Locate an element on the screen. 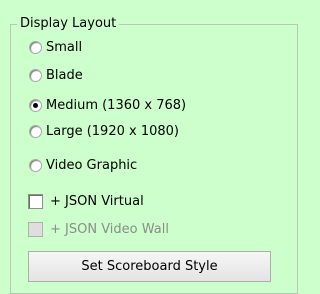 This screenshot has height=294, width=320. radio-dot-icon is located at coordinates (35, 105).